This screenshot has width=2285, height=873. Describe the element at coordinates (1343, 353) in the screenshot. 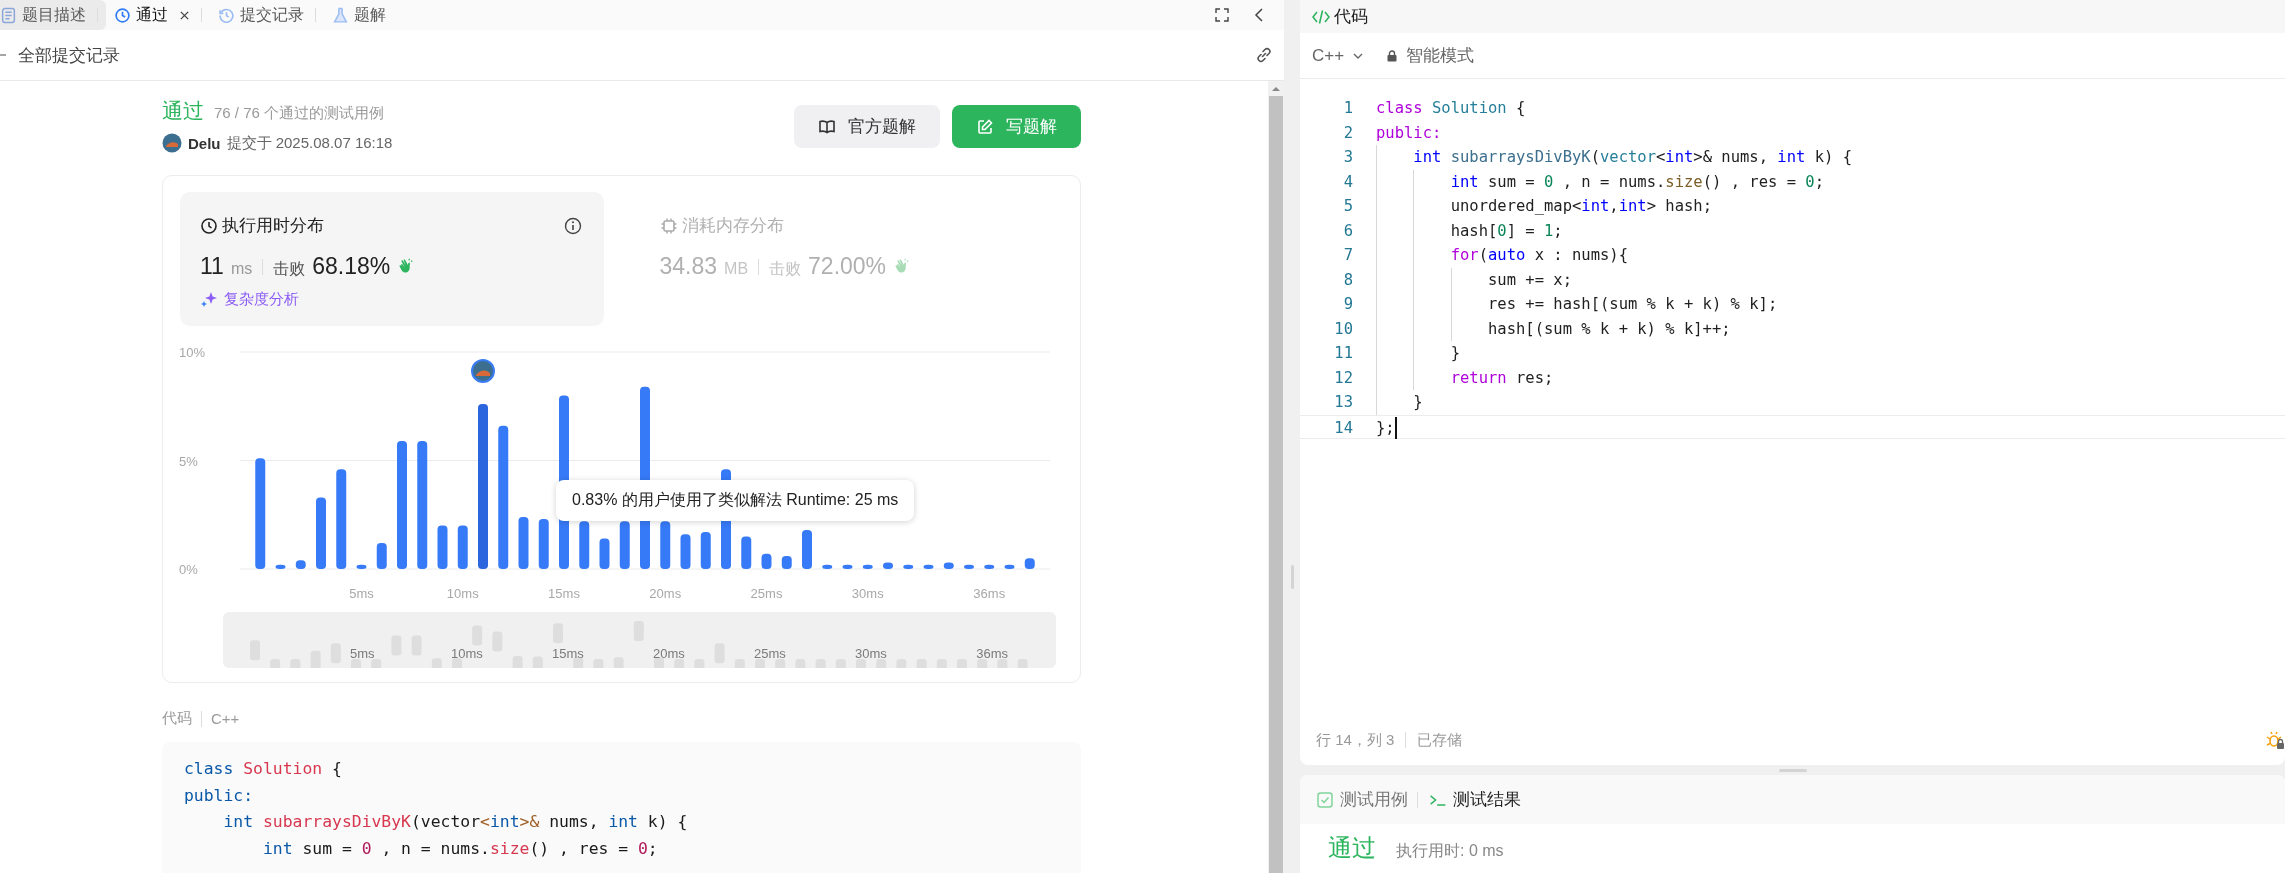

I see `line-number: 11` at that location.